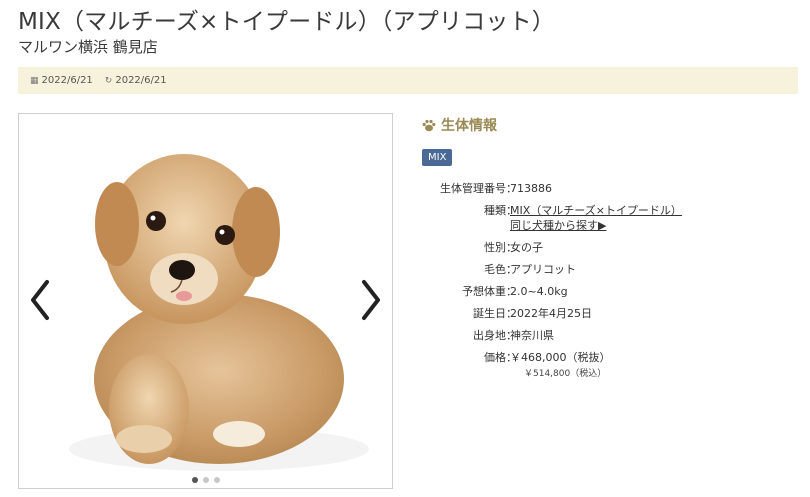 Image resolution: width=810 pixels, height=497 pixels. What do you see at coordinates (484, 291) in the screenshot?
I see `row-label: 予想体重` at bounding box center [484, 291].